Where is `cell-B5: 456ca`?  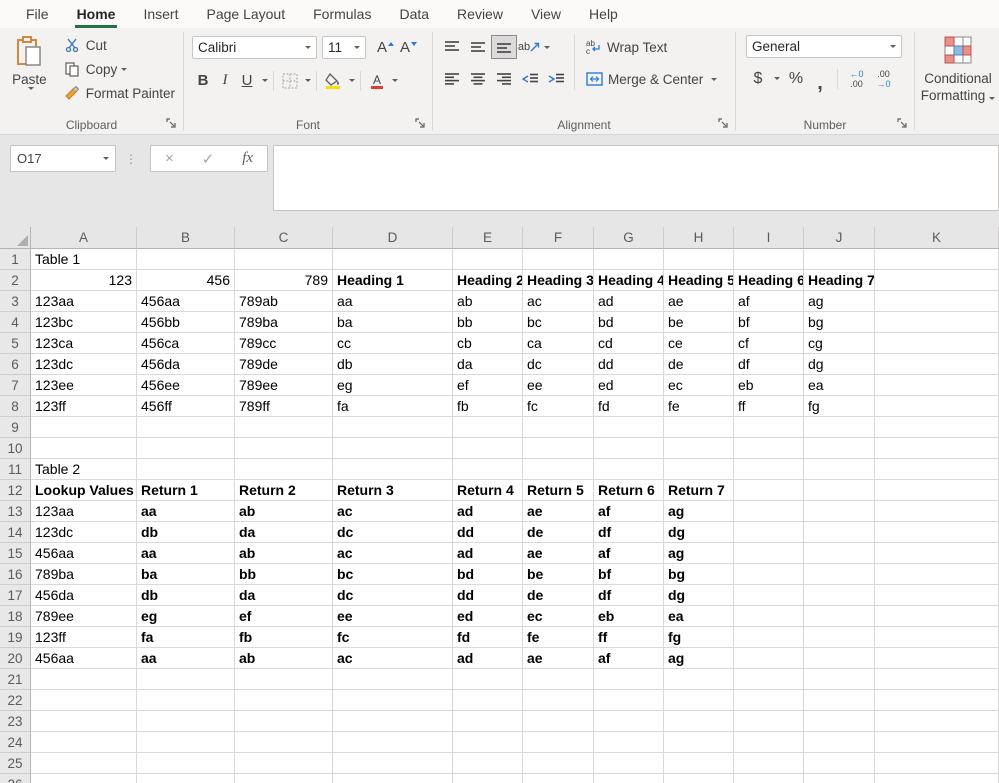
cell-B5: 456ca is located at coordinates (186, 343).